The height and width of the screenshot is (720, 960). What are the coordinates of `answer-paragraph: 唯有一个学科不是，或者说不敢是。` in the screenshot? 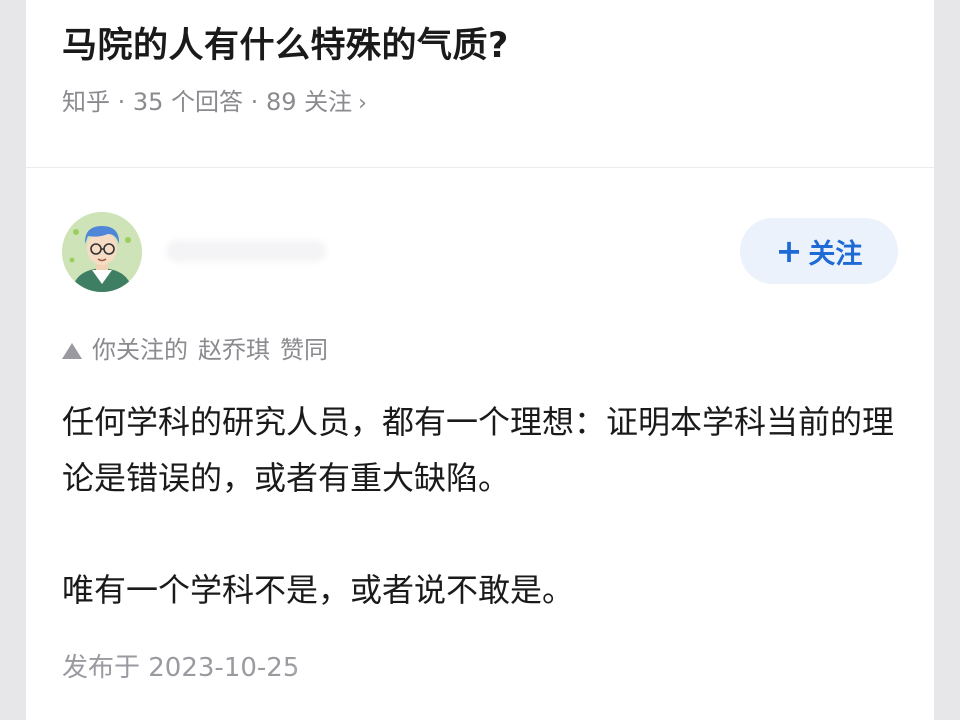 It's located at (318, 590).